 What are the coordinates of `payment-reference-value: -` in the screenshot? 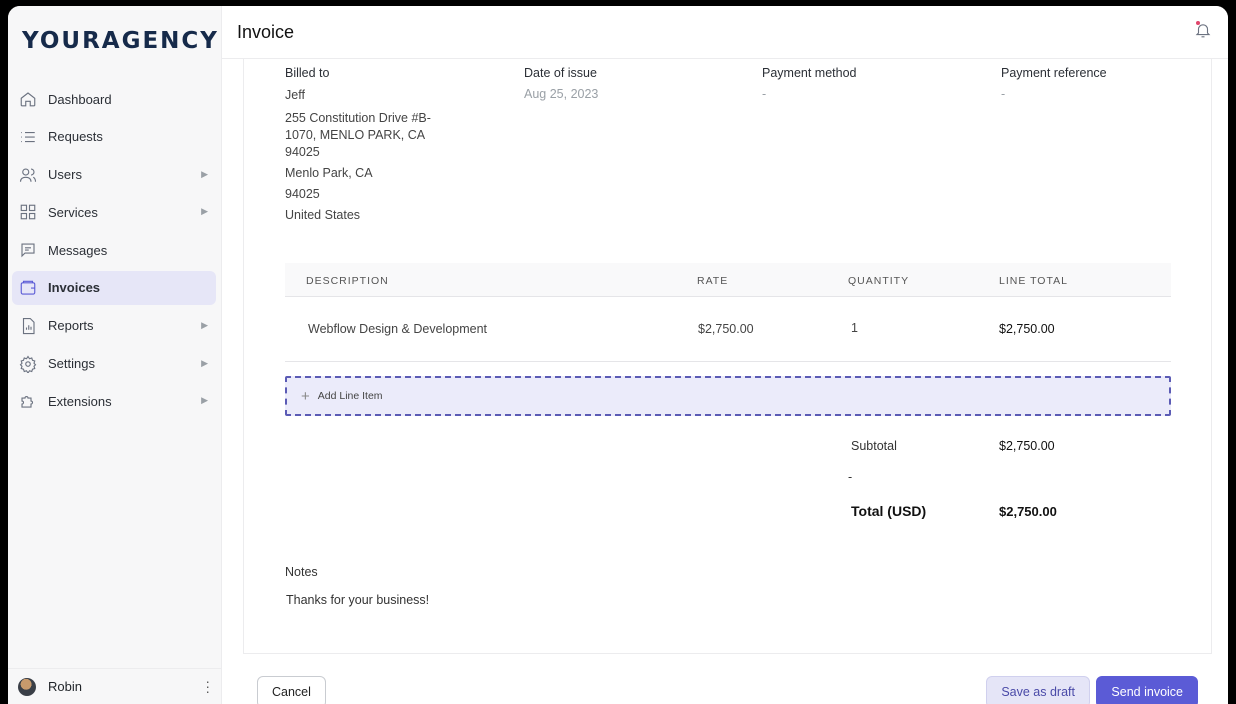 It's located at (1003, 94).